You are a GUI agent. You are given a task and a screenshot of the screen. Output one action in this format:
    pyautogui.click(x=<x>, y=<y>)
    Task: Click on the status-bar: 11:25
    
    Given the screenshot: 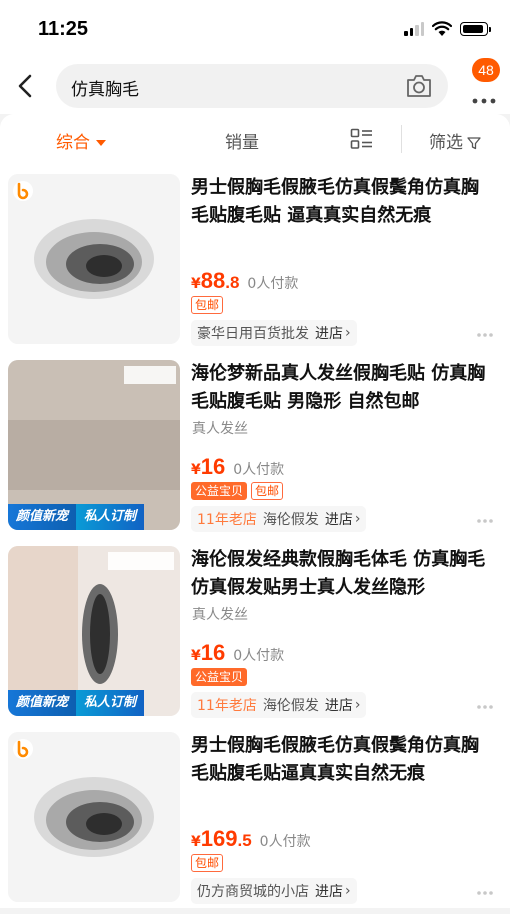 What is the action you would take?
    pyautogui.click(x=255, y=29)
    